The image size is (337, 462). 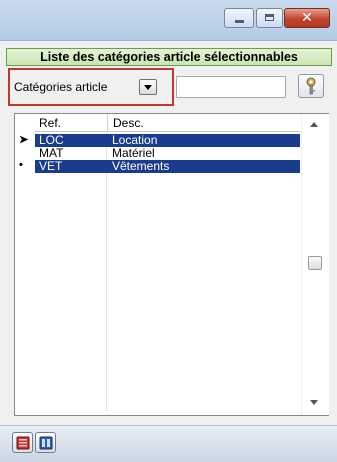 What do you see at coordinates (239, 21) in the screenshot?
I see `minimize-icon` at bounding box center [239, 21].